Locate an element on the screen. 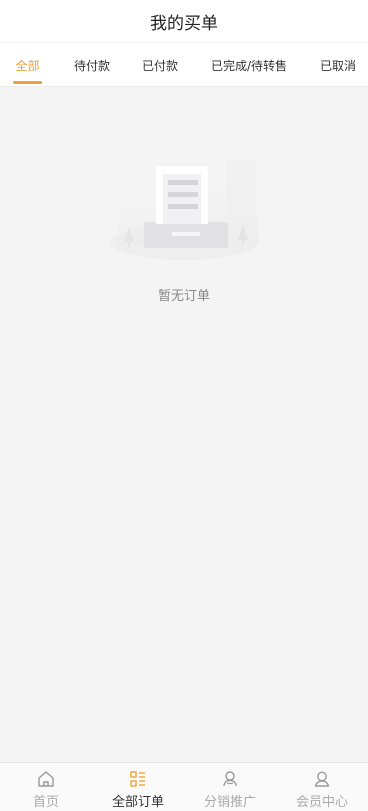  member-user-icon is located at coordinates (322, 779).